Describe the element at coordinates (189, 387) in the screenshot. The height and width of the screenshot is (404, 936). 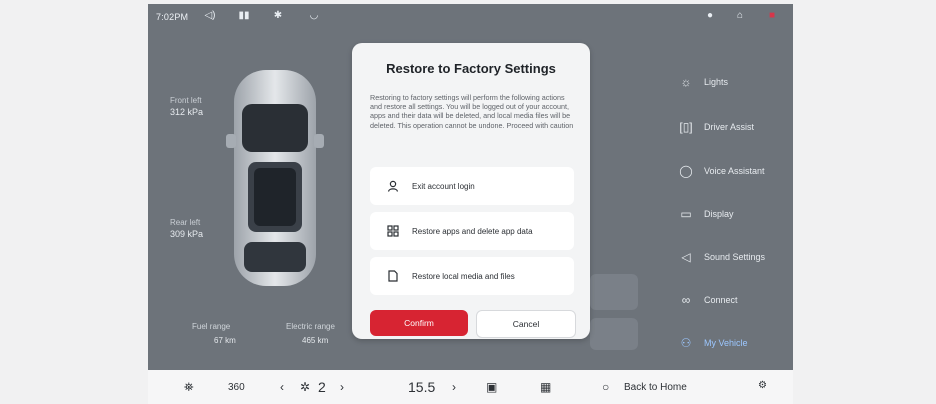
I see `seat-icon: ⛯` at that location.